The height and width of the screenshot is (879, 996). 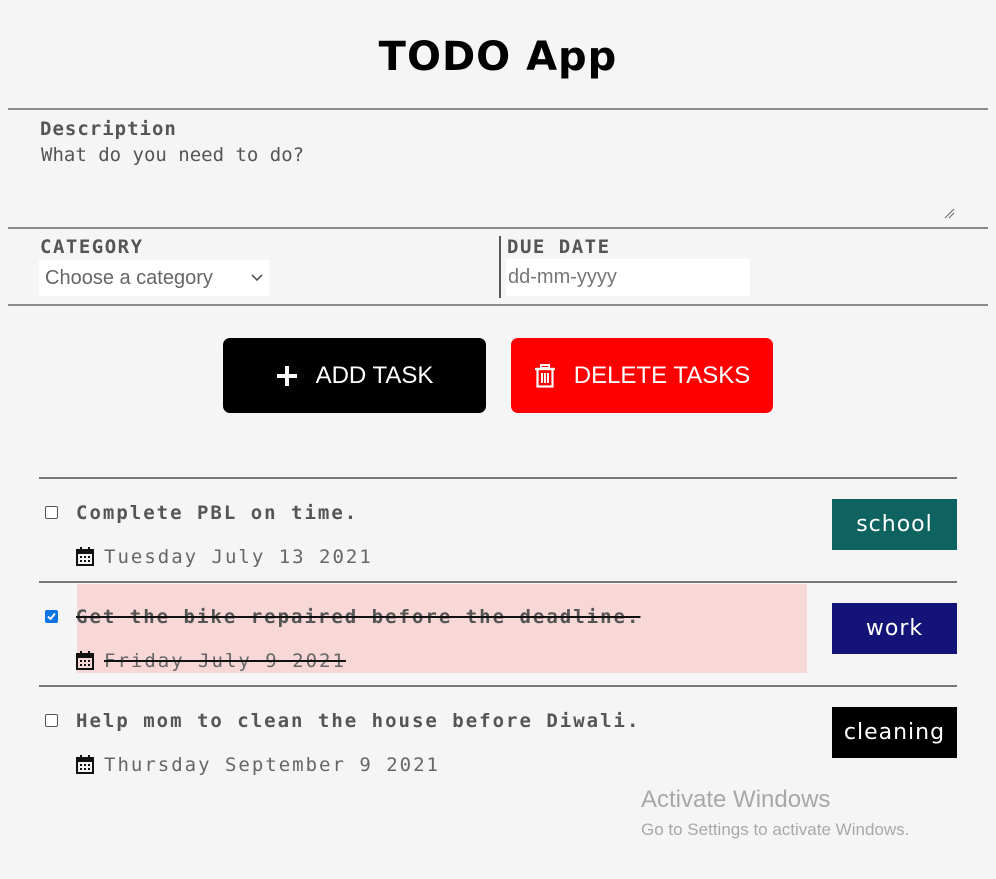 What do you see at coordinates (272, 765) in the screenshot?
I see `task-date: Thursday September 9 2021` at bounding box center [272, 765].